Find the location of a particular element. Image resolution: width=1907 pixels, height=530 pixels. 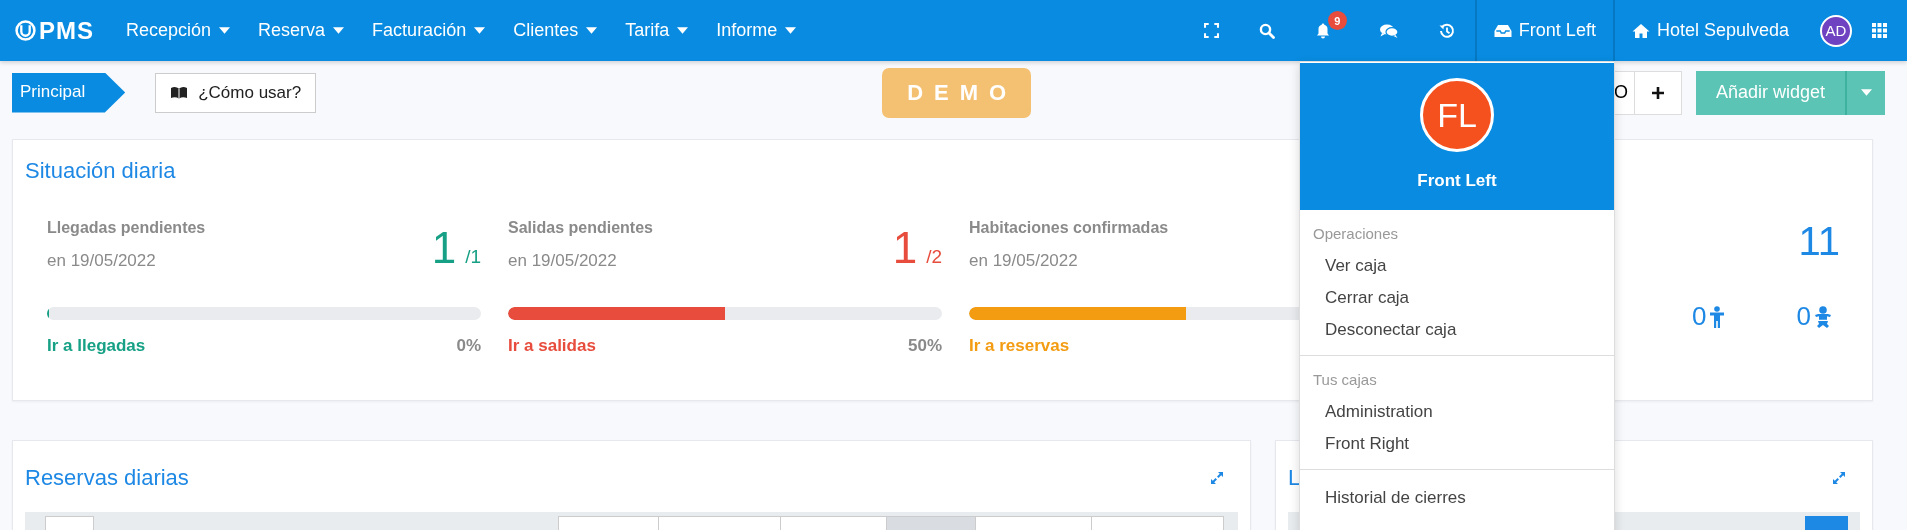

hotel-button: Hotel Sepulveda is located at coordinates (1710, 30).